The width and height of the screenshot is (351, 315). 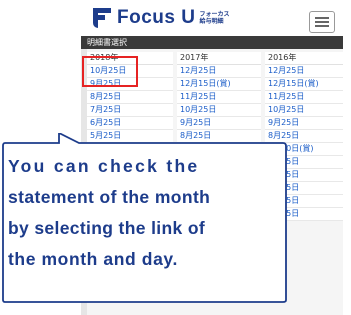 I want to click on highlight-box, so click(x=110, y=71).